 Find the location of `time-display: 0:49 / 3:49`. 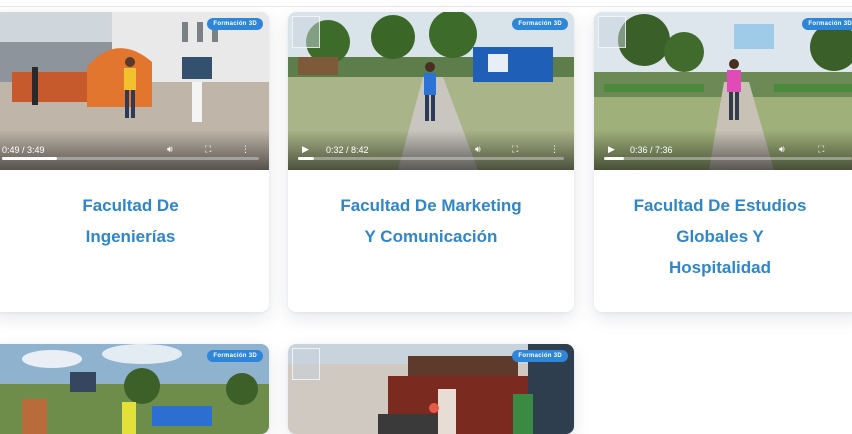

time-display: 0:49 / 3:49 is located at coordinates (23, 150).